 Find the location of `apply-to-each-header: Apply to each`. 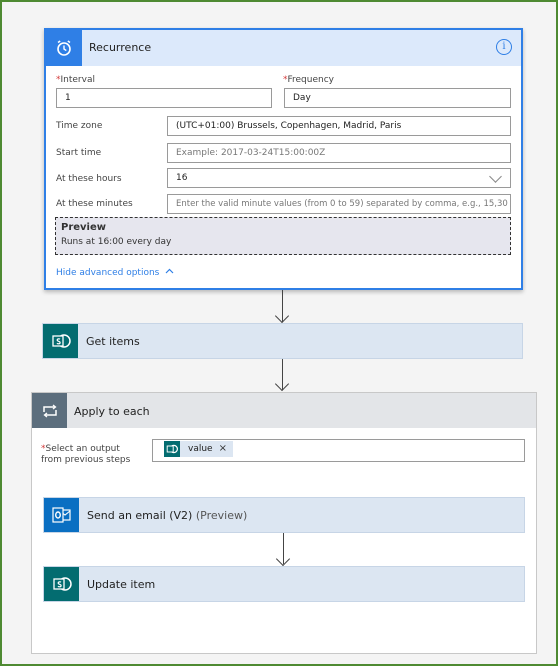

apply-to-each-header: Apply to each is located at coordinates (284, 410).